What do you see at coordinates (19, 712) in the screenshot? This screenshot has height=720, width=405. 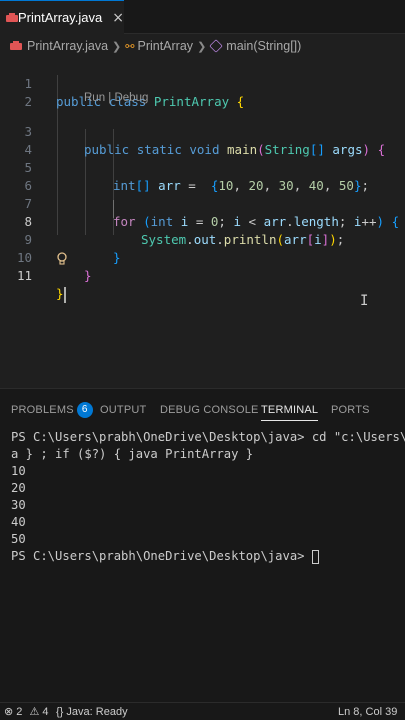 I see `error-count: 2` at bounding box center [19, 712].